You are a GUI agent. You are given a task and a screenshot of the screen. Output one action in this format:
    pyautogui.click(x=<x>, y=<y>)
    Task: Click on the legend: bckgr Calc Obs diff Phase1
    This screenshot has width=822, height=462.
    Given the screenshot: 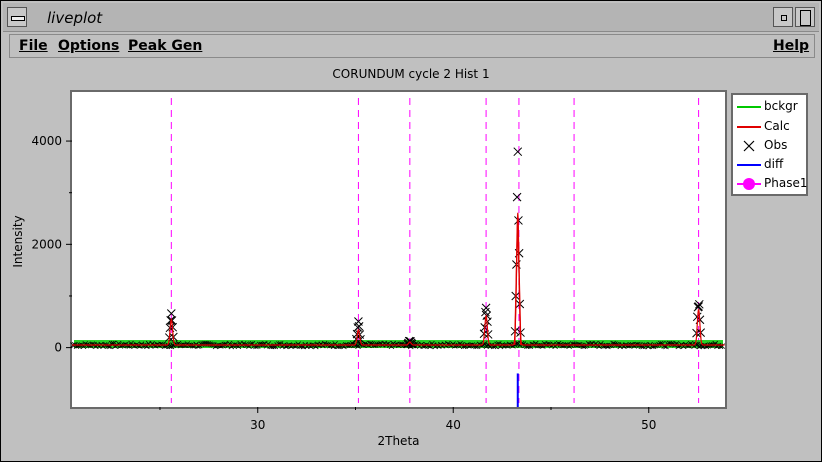 What is the action you would take?
    pyautogui.click(x=769, y=144)
    